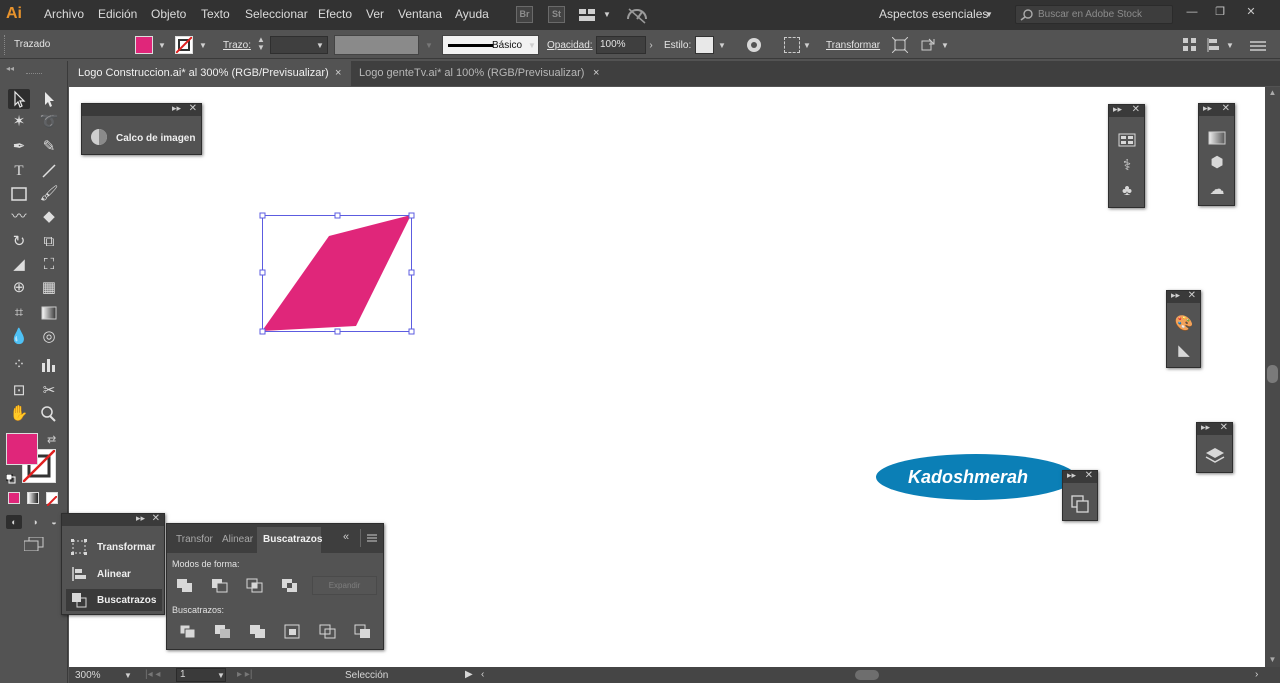 The image size is (1280, 683). What do you see at coordinates (49, 288) in the screenshot?
I see `perspective-grid-tool-icon: ▦` at bounding box center [49, 288].